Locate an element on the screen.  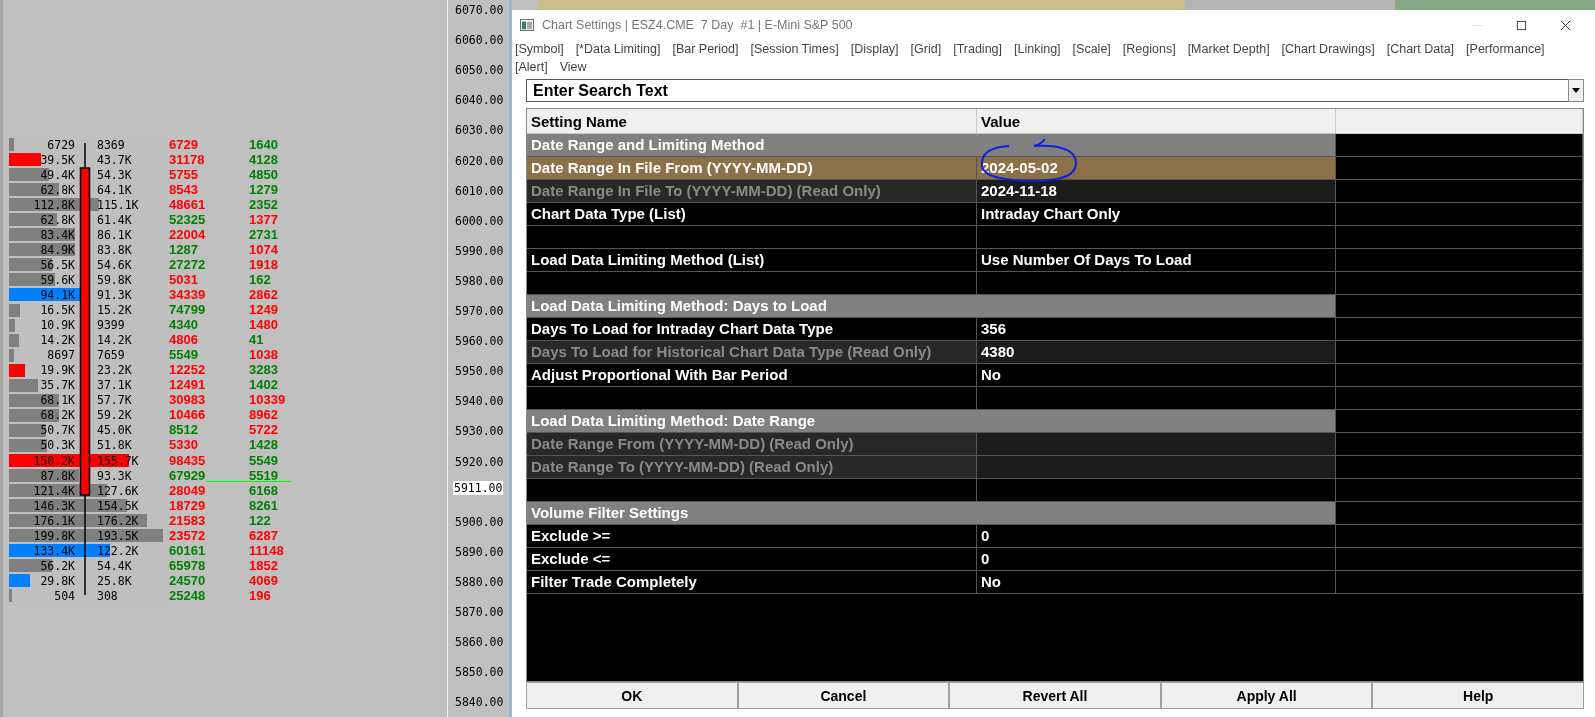
dialog-button: OK is located at coordinates (632, 695).